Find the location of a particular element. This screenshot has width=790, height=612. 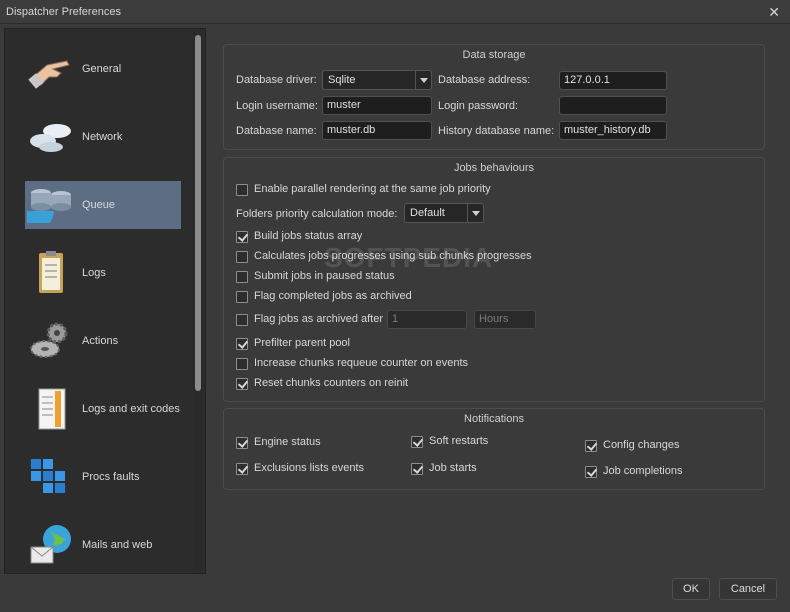

folders-mode-value: Default is located at coordinates (427, 213).